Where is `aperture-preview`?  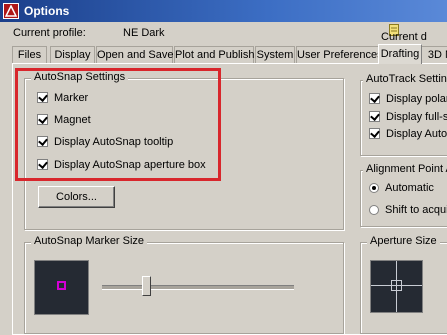 aperture-preview is located at coordinates (396, 286).